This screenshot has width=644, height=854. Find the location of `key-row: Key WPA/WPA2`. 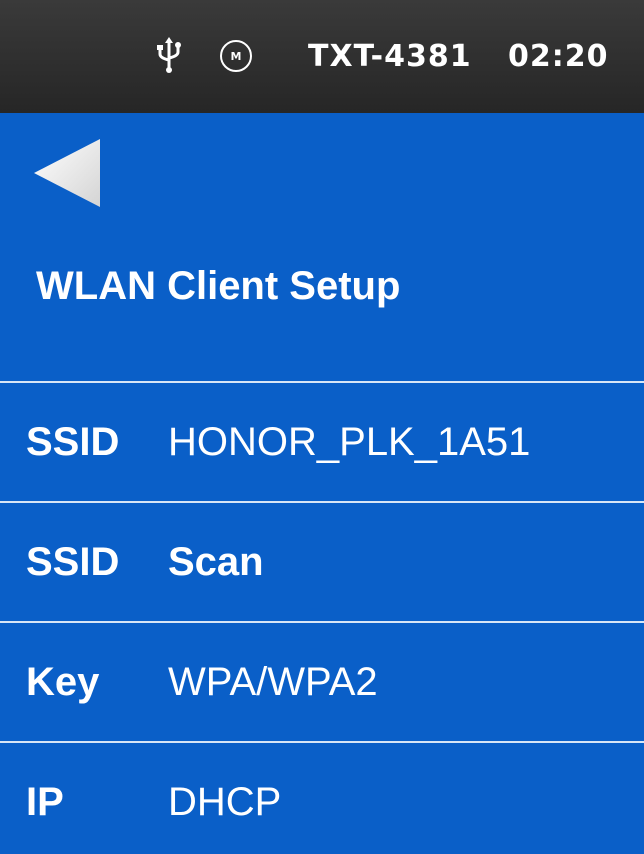

key-row: Key WPA/WPA2 is located at coordinates (322, 682).